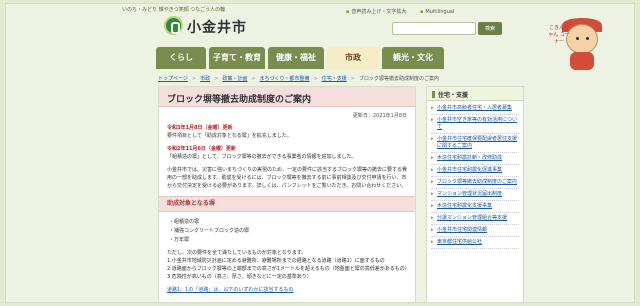  What do you see at coordinates (475, 171) in the screenshot?
I see `sidebar-link: 小金井市住宅耐震化促進事業` at bounding box center [475, 171].